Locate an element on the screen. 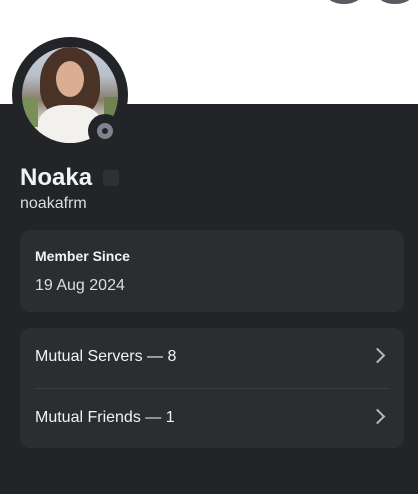  mutual-friends-label: Mutual Friends — 1 is located at coordinates (105, 417).